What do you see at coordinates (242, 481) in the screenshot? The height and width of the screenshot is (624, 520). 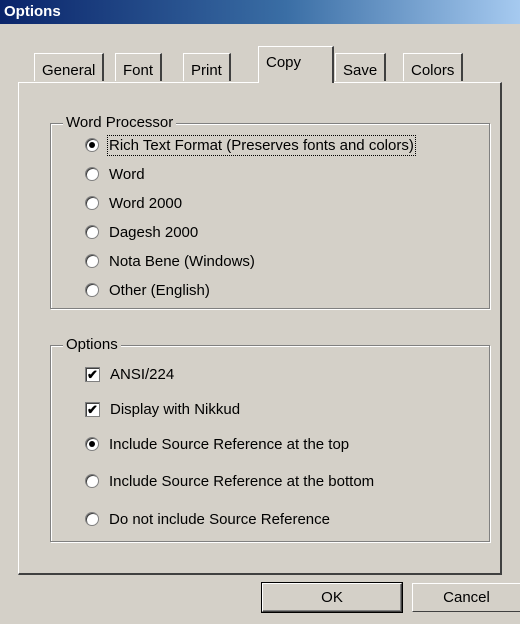 I see `radio-source-reference-bottom-label: Include Source Reference at the bottom` at bounding box center [242, 481].